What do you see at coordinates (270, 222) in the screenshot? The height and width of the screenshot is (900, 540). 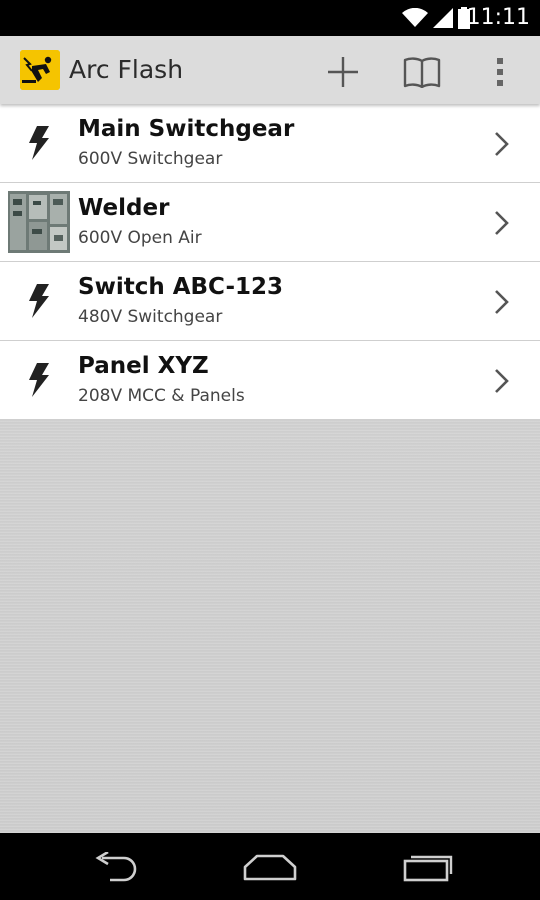 I see `list-item-welder: Welder 600V Open Air` at bounding box center [270, 222].